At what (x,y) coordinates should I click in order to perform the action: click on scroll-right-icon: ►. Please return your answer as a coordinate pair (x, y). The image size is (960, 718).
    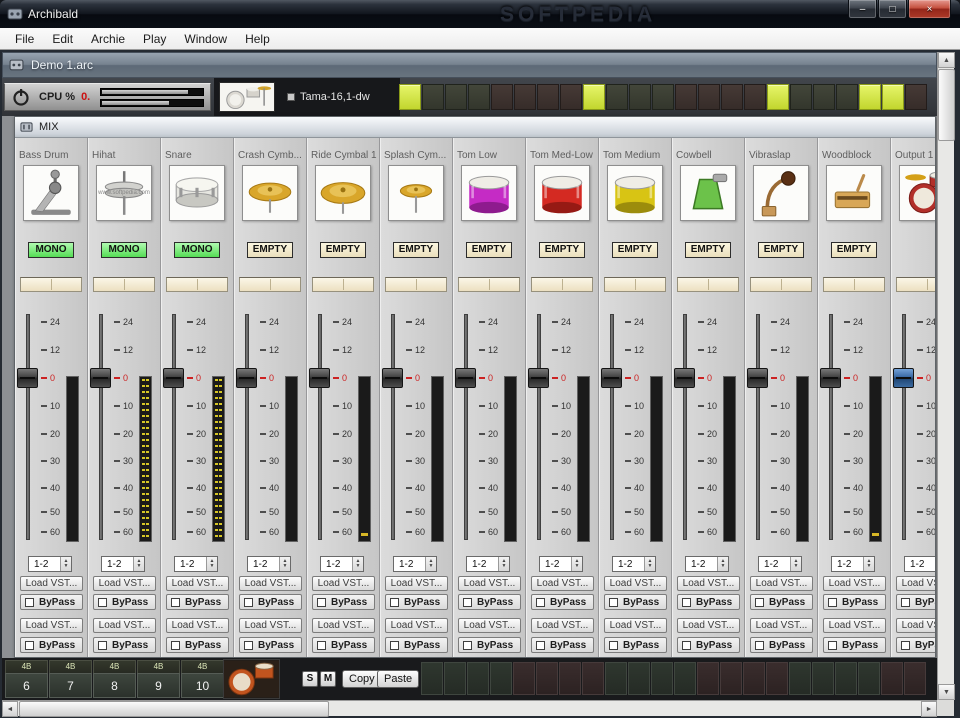
    Looking at the image, I should click on (929, 709).